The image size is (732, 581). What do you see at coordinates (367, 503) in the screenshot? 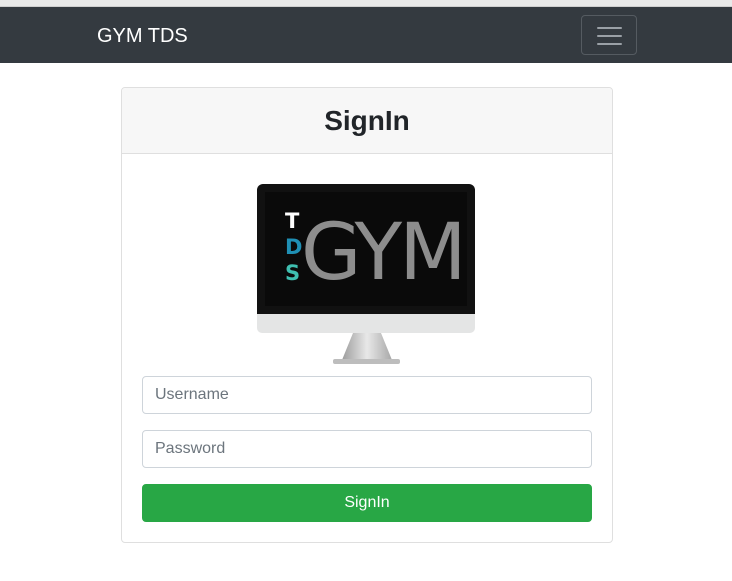
I see `signin-button: SignIn` at bounding box center [367, 503].